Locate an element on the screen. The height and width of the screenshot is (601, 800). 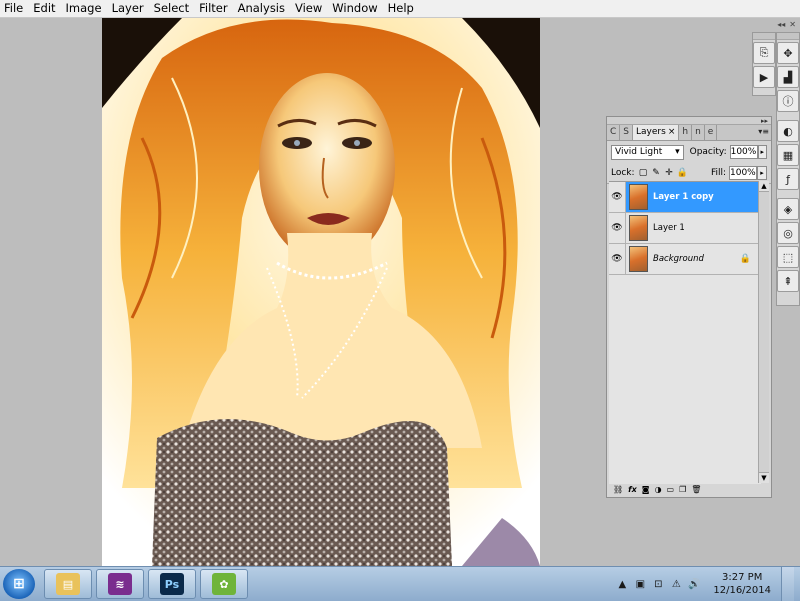
start-button: ⊞ is located at coordinates (19, 584).